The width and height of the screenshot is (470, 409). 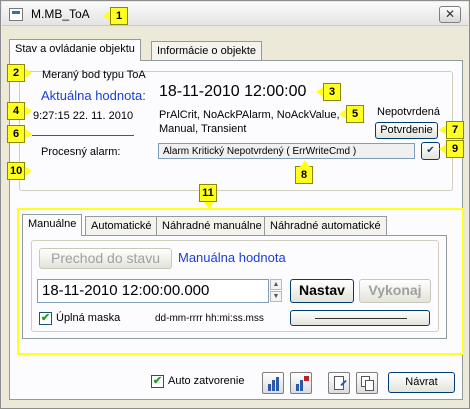 What do you see at coordinates (406, 130) in the screenshot?
I see `confirm-button: Potvrdenie` at bounding box center [406, 130].